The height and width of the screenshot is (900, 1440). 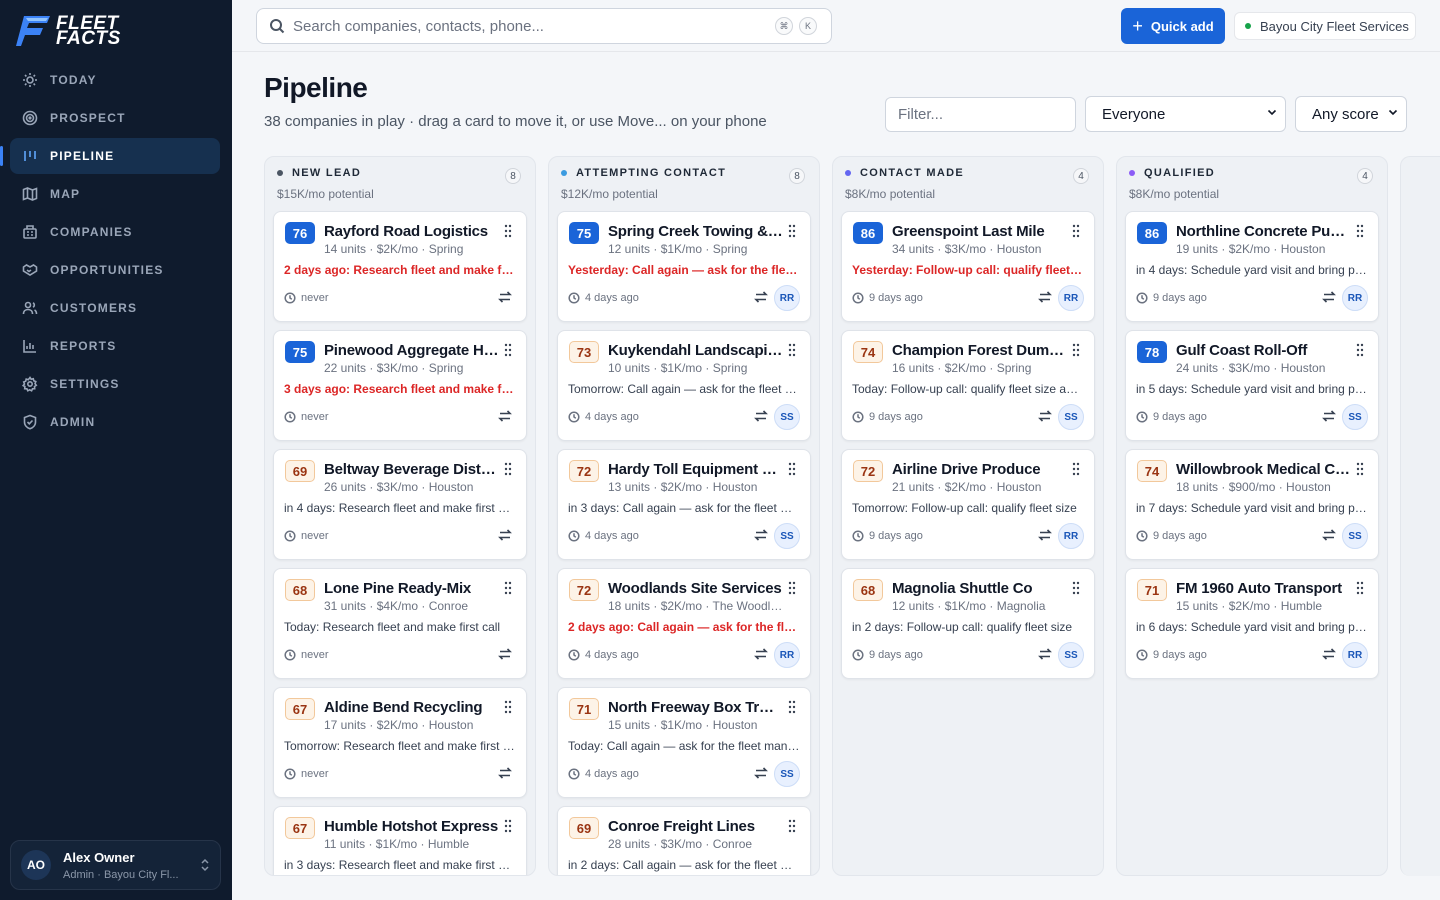 I want to click on company-name: Conroe Freight Lines, so click(x=695, y=826).